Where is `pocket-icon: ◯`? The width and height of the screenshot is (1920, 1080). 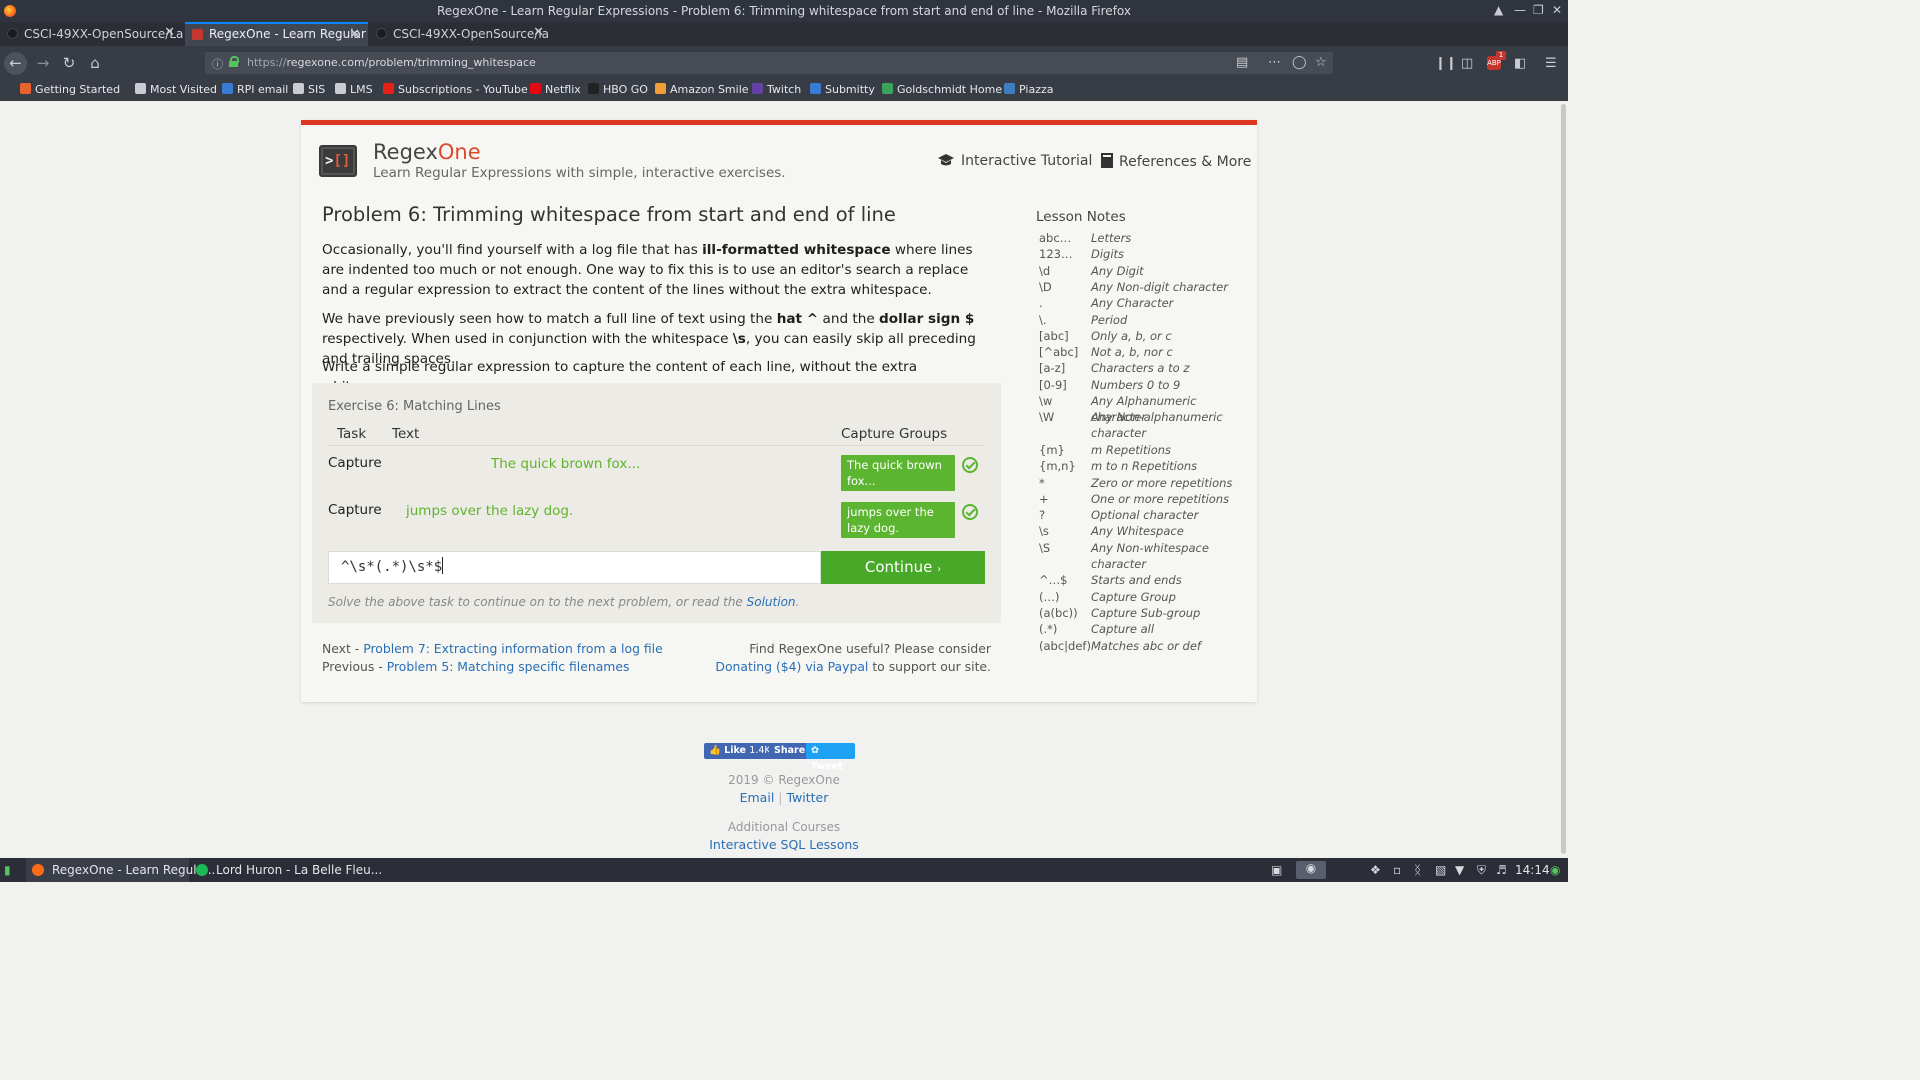
pocket-icon: ◯ is located at coordinates (1299, 62).